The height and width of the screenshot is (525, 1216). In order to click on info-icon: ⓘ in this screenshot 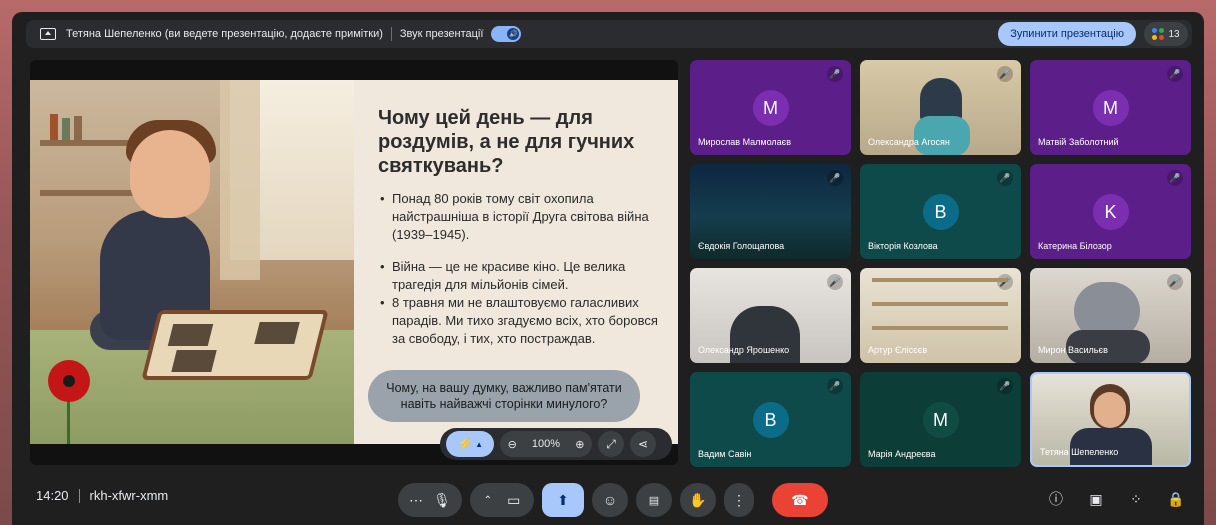, I will do `click(1056, 499)`.